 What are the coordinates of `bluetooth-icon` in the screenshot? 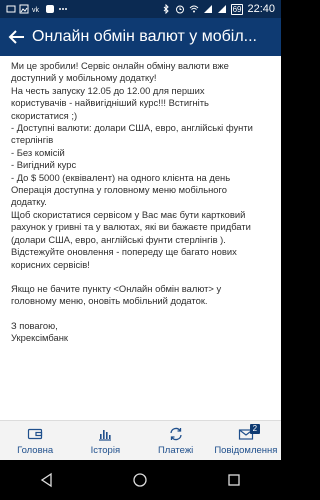 It's located at (166, 9).